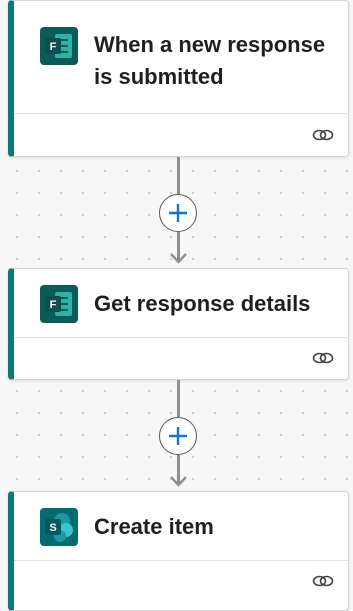  What do you see at coordinates (202, 303) in the screenshot?
I see `step-title: Get response details` at bounding box center [202, 303].